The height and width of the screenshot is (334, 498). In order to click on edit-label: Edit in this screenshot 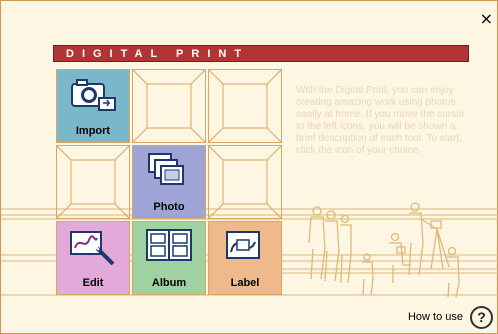, I will do `click(93, 283)`.